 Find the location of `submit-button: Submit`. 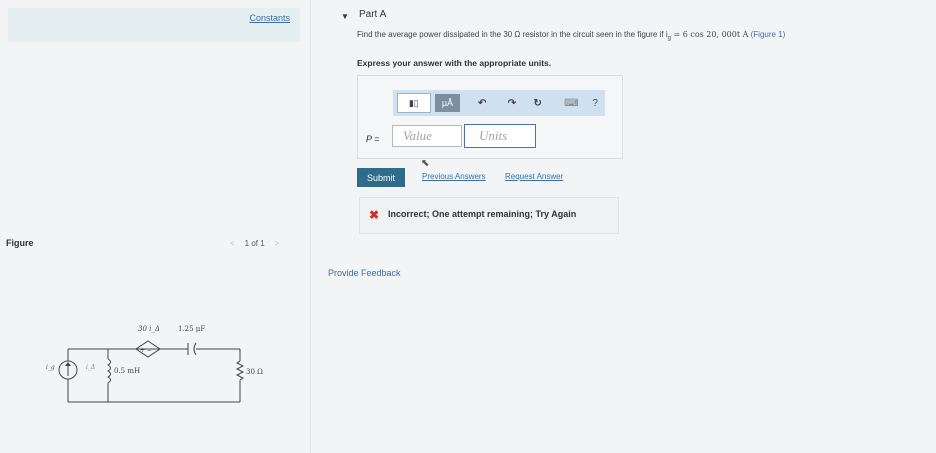

submit-button: Submit is located at coordinates (381, 177).